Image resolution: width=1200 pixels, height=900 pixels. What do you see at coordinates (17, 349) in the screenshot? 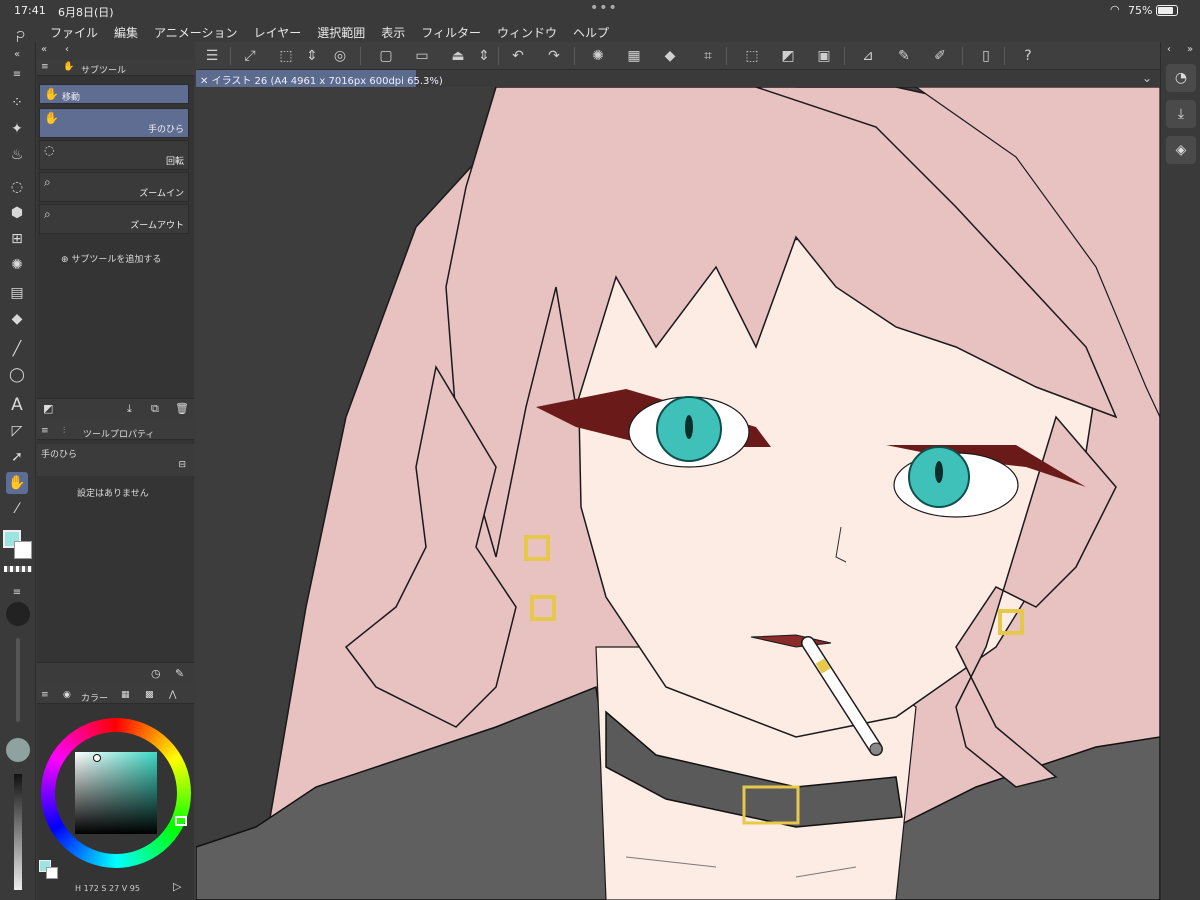
I see `line-tool-icon: ╱` at bounding box center [17, 349].